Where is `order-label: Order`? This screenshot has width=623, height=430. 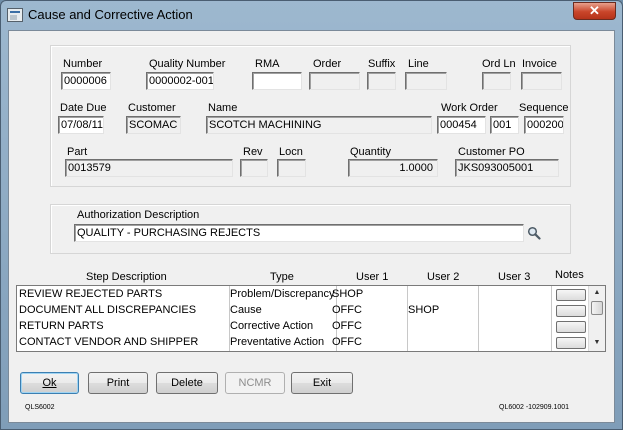 order-label: Order is located at coordinates (327, 64).